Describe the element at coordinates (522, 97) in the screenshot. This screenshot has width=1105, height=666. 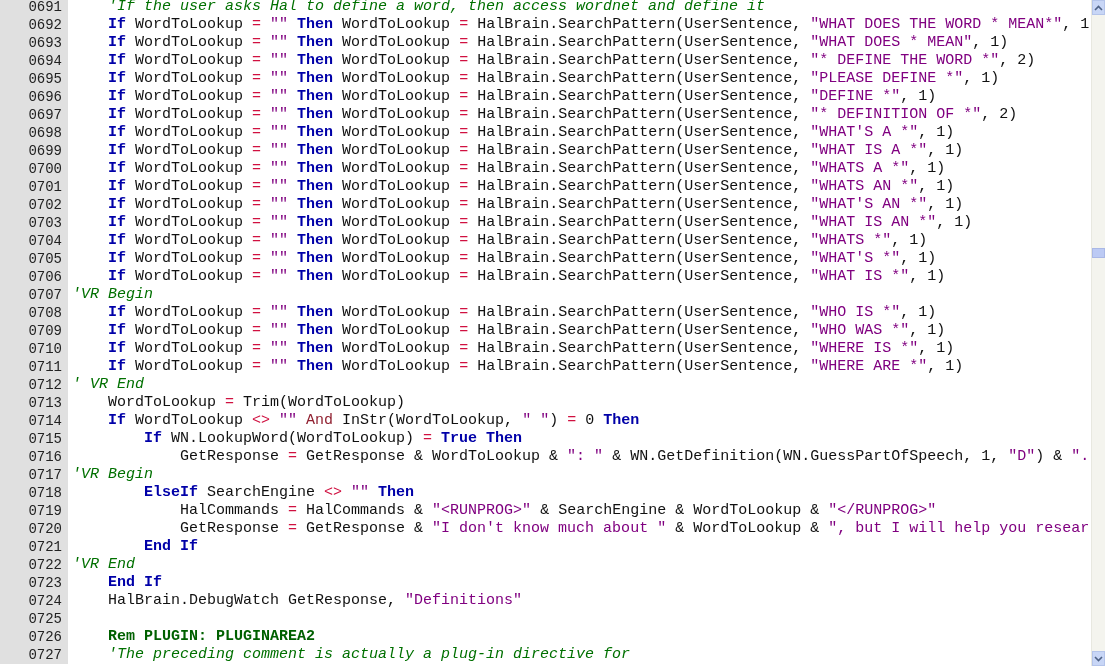
I see `code-line: If WordToLookup = "" Then WordToLookup = HalBrain.SearchPattern(UserSentence, "DEFINE *", 1)` at that location.